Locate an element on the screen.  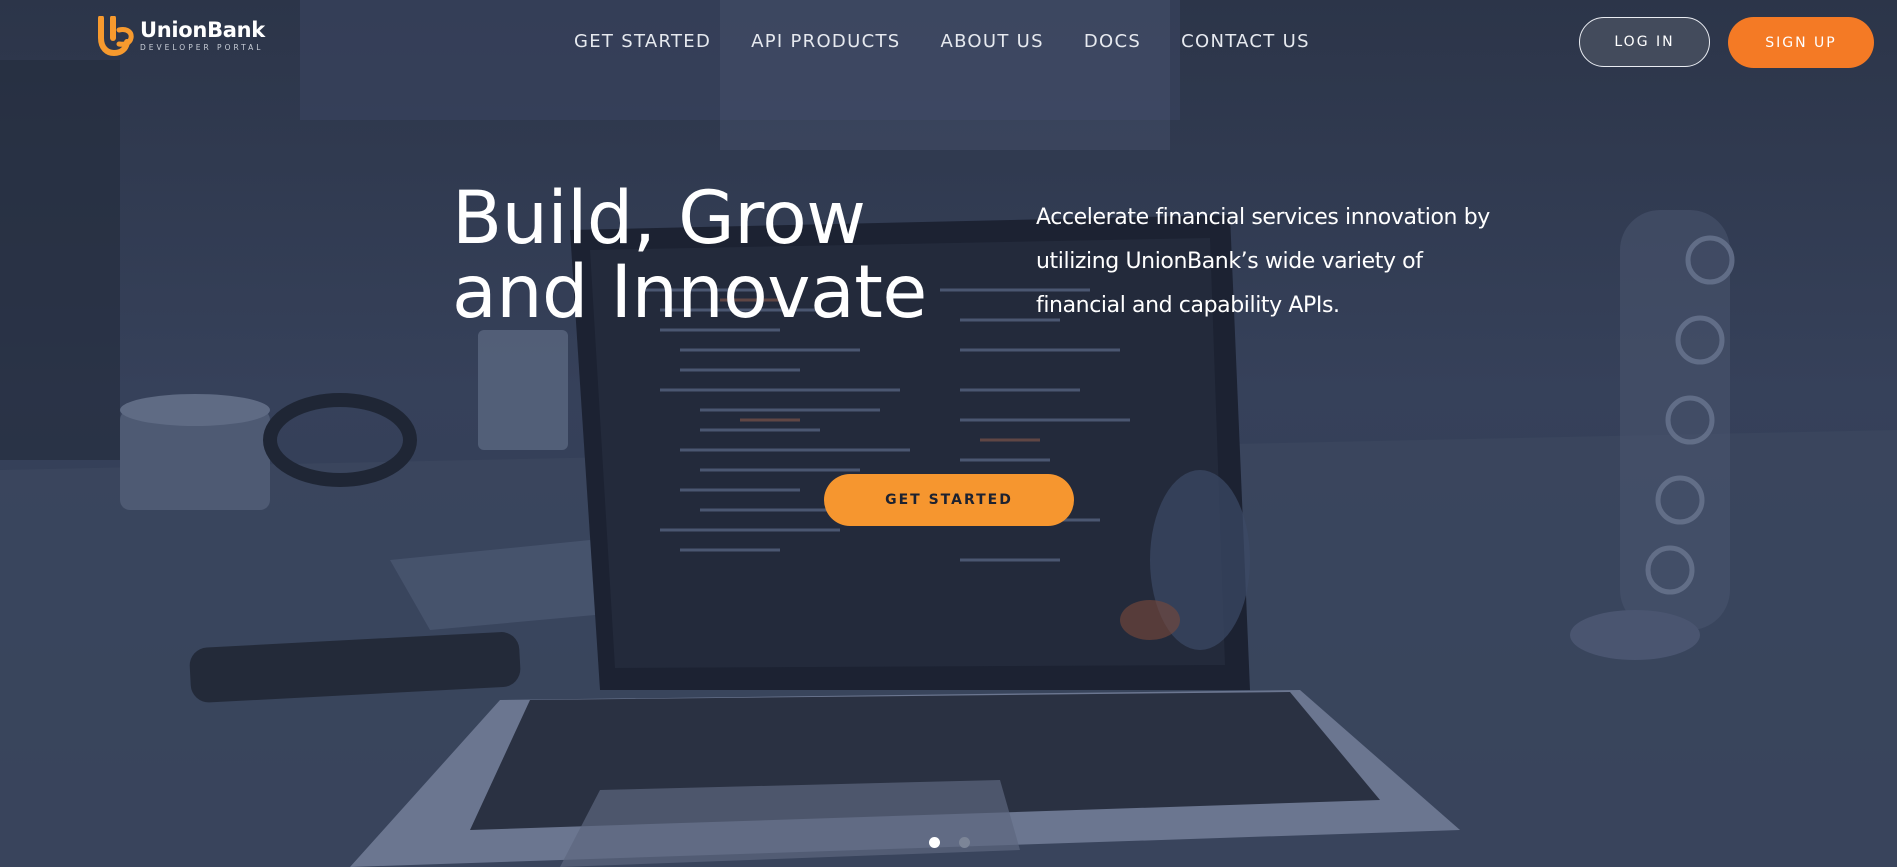
nav-item-api-products: API PRODUCTS is located at coordinates (825, 41).